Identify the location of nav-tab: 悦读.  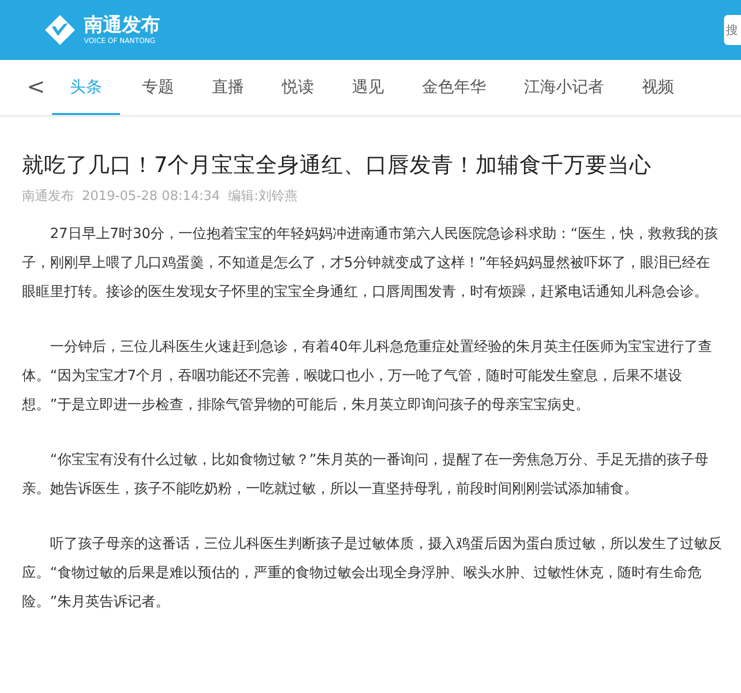
(298, 87).